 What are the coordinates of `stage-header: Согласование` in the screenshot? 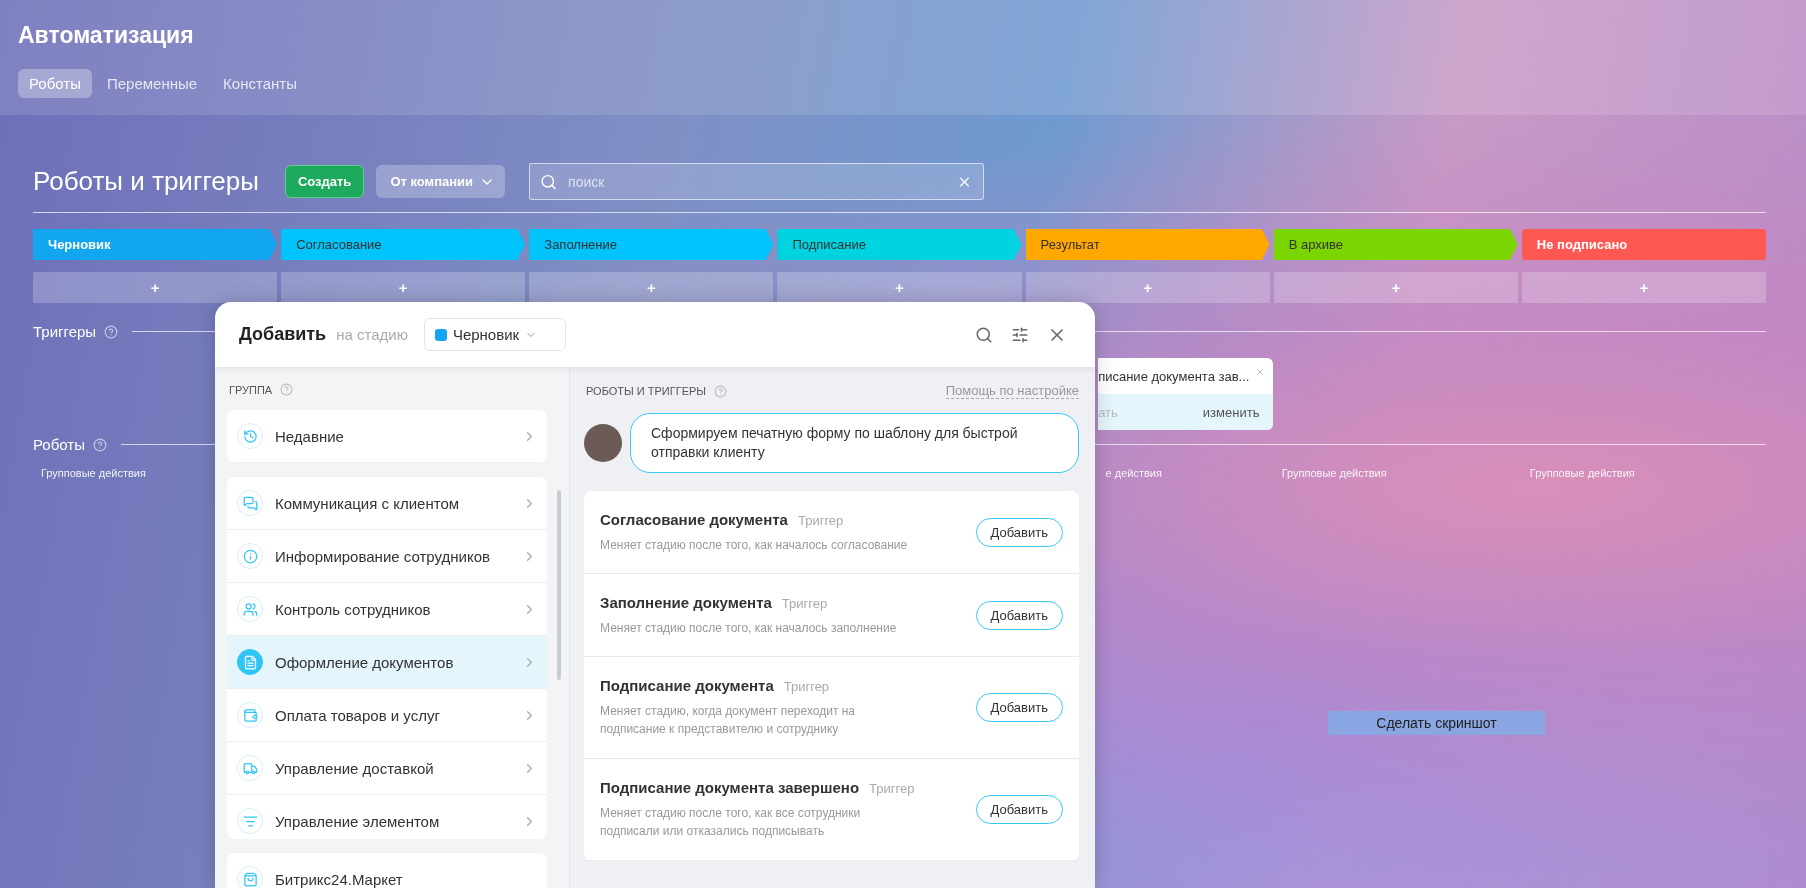 It's located at (403, 244).